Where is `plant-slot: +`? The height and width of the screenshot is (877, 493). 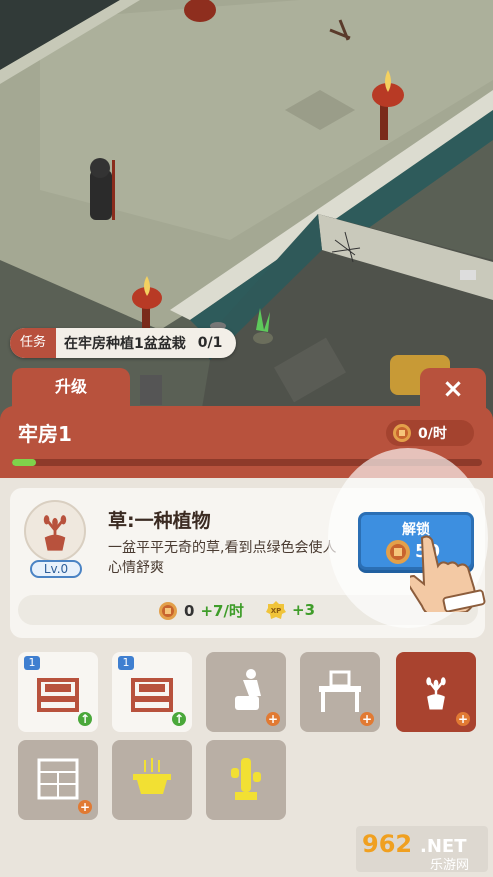 plant-slot: + is located at coordinates (436, 692).